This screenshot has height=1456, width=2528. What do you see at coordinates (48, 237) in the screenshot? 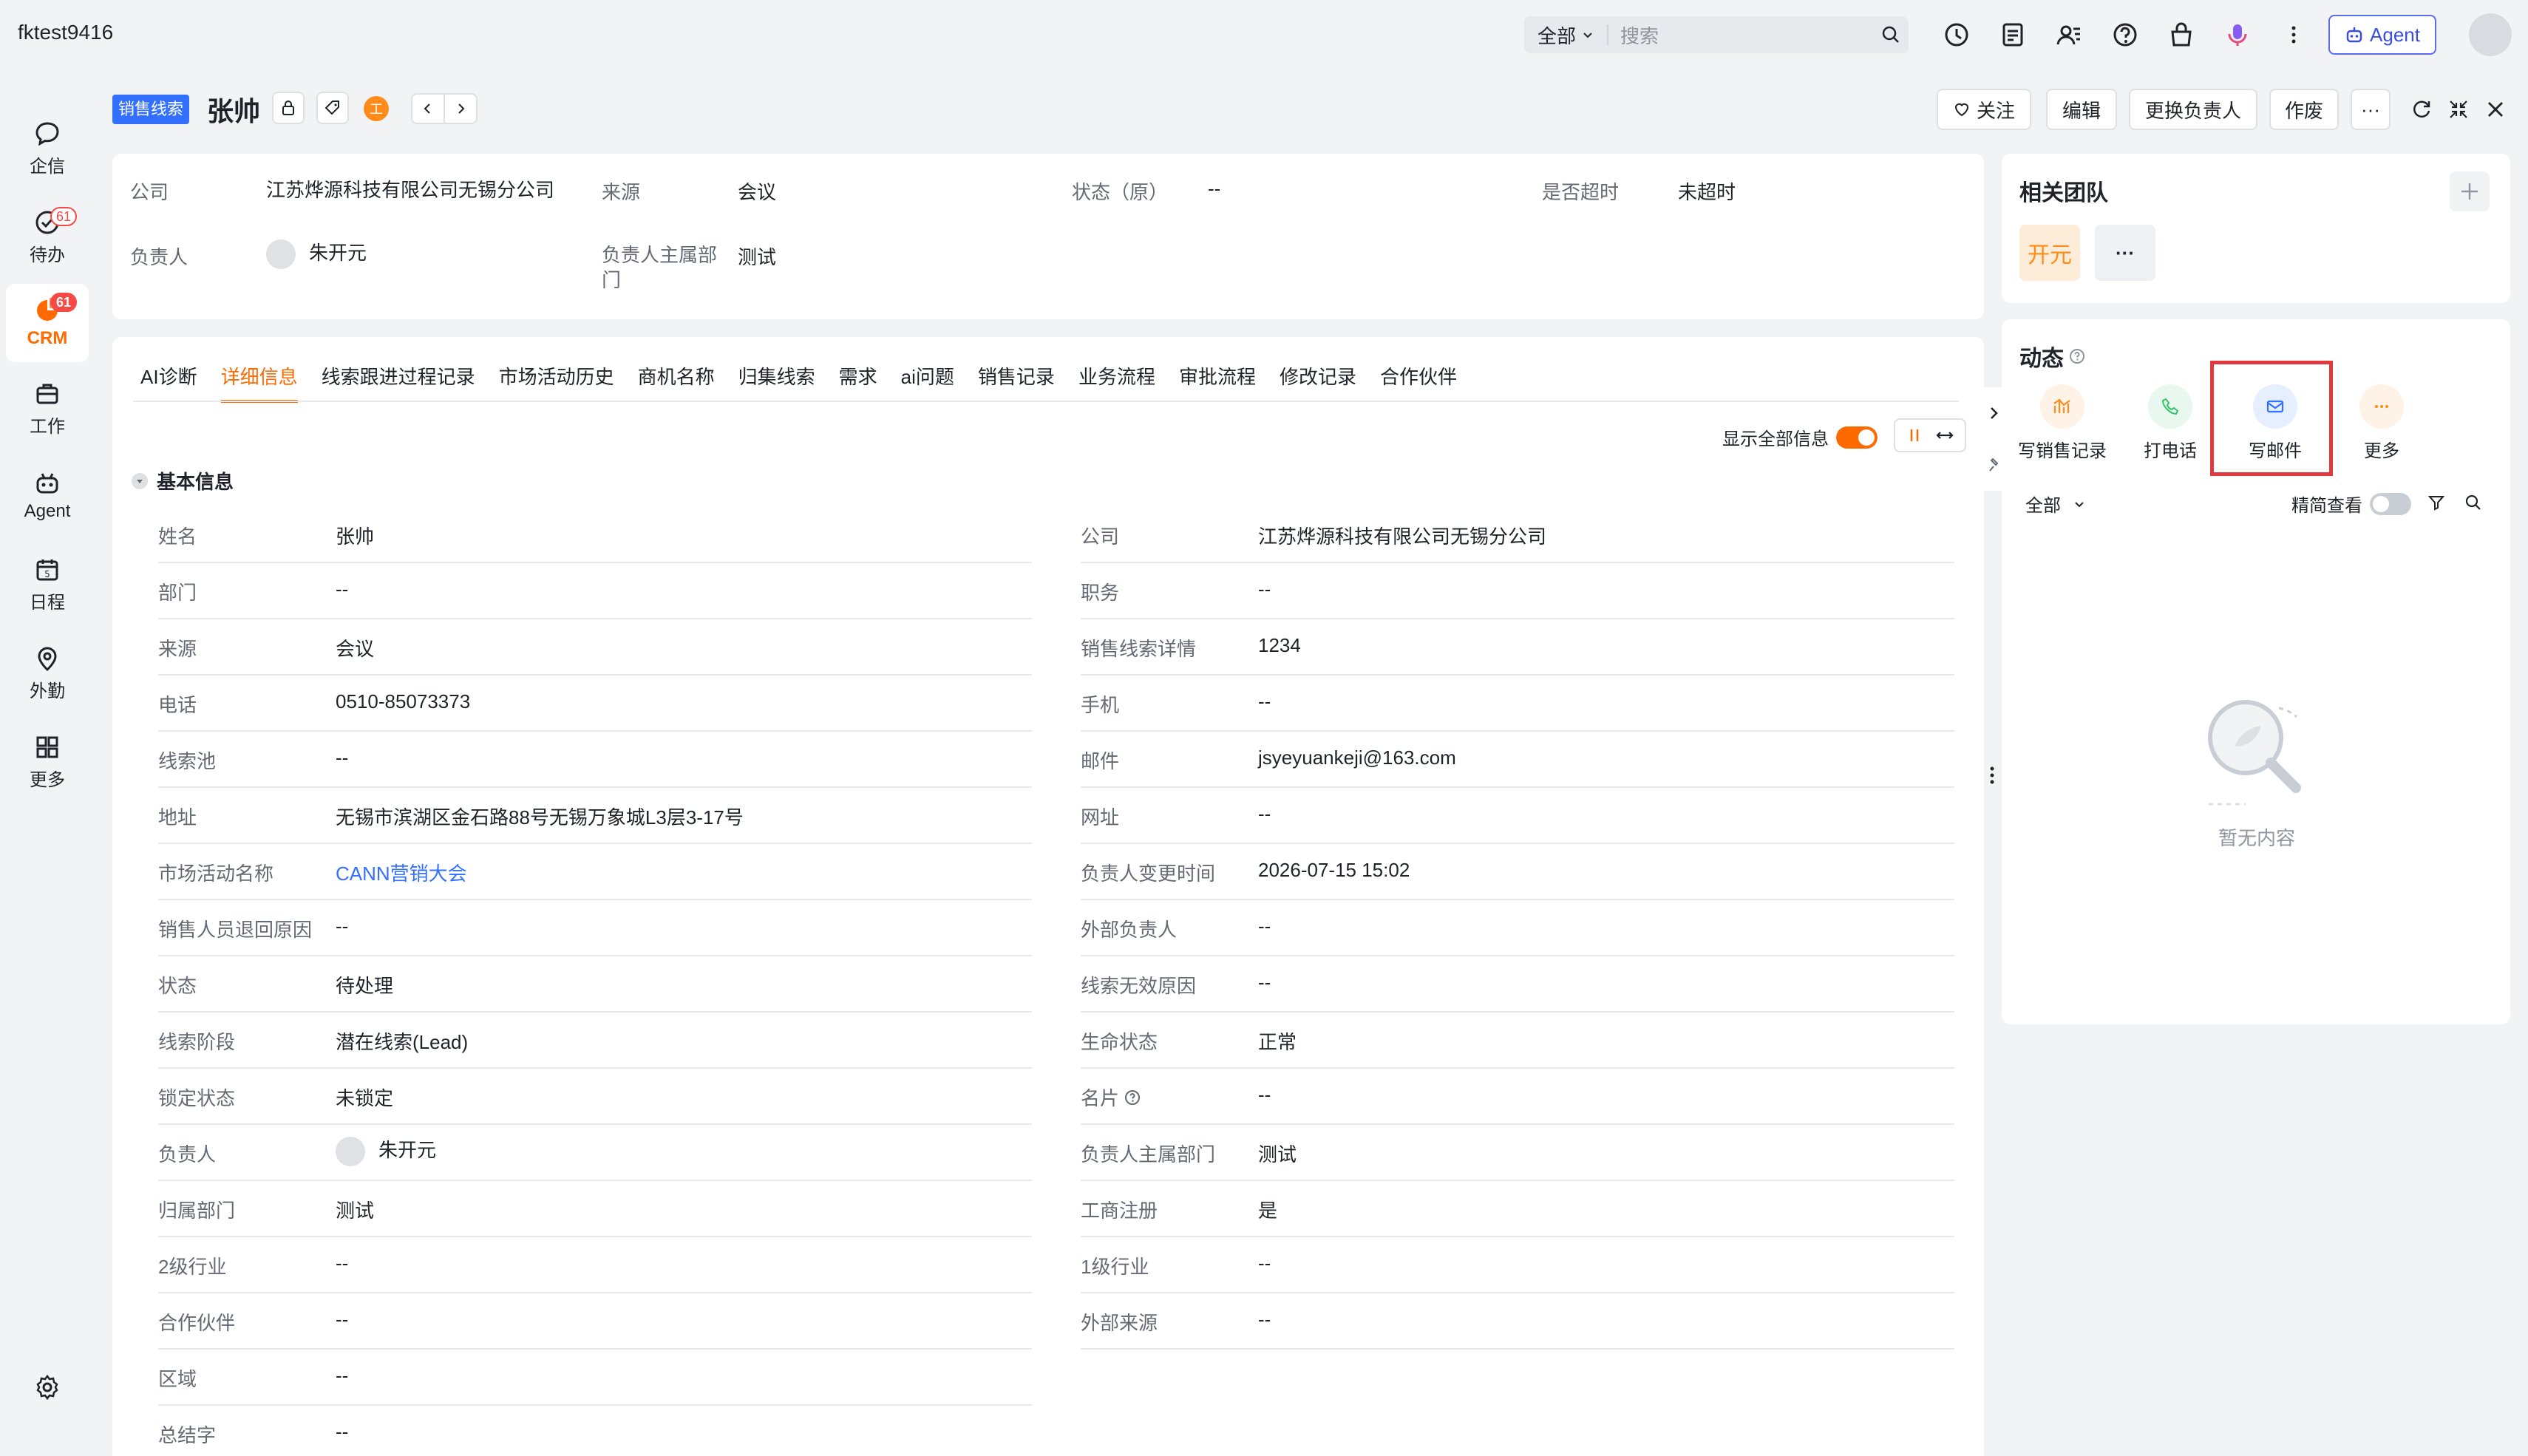
I see `nav-item-todo: 61 待办` at bounding box center [48, 237].